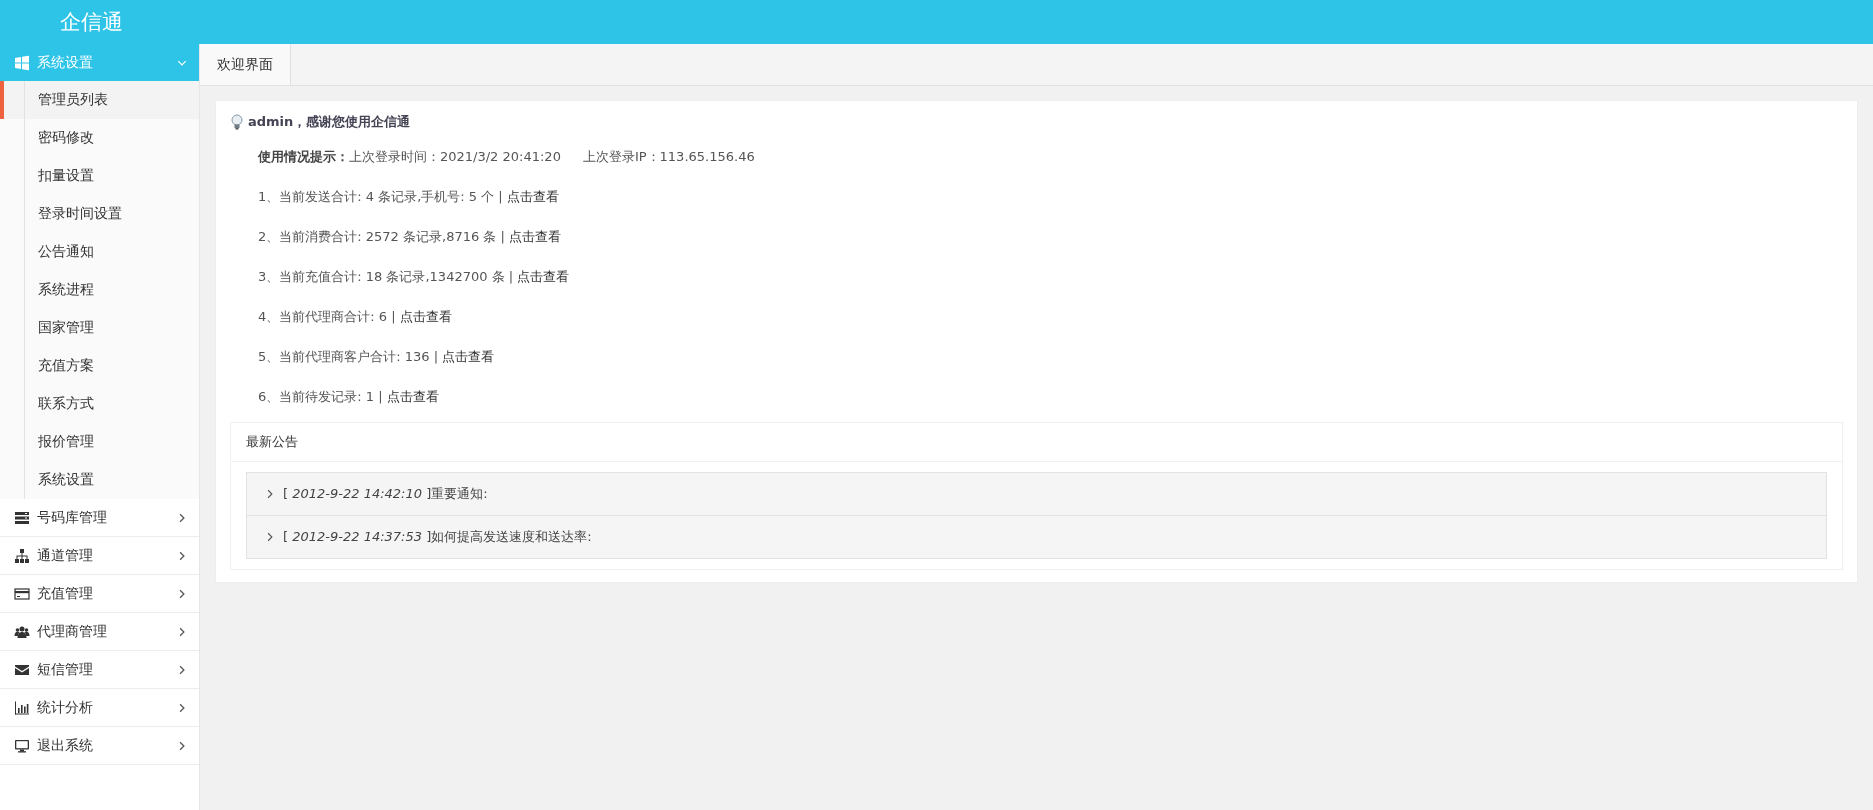  Describe the element at coordinates (99, 480) in the screenshot. I see `submenu-item: 系统设置` at that location.